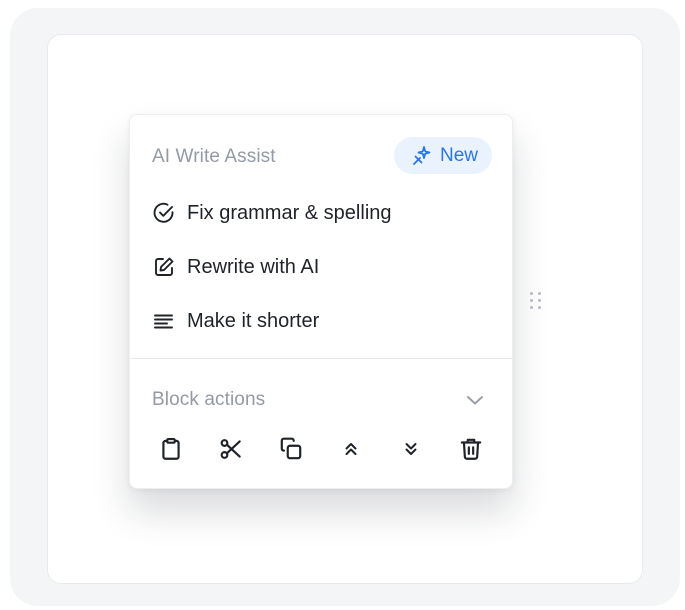 The height and width of the screenshot is (610, 685). I want to click on double-chevron-down-icon, so click(411, 449).